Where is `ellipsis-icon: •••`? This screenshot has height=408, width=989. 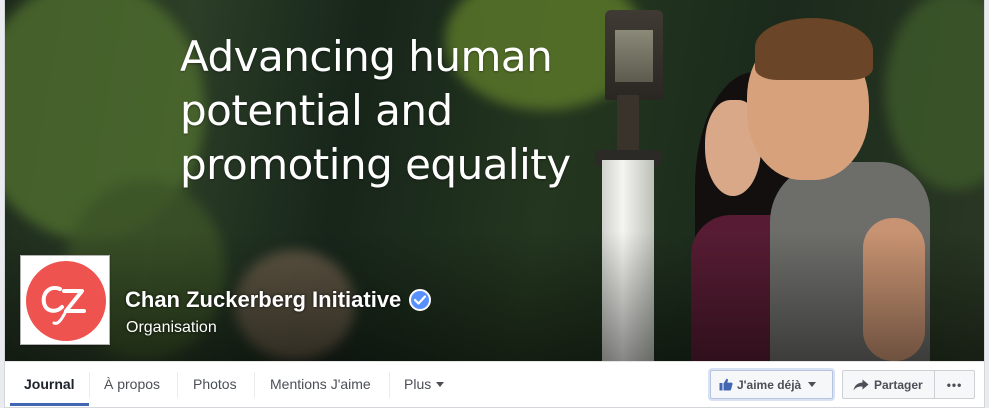
ellipsis-icon: ••• is located at coordinates (954, 384).